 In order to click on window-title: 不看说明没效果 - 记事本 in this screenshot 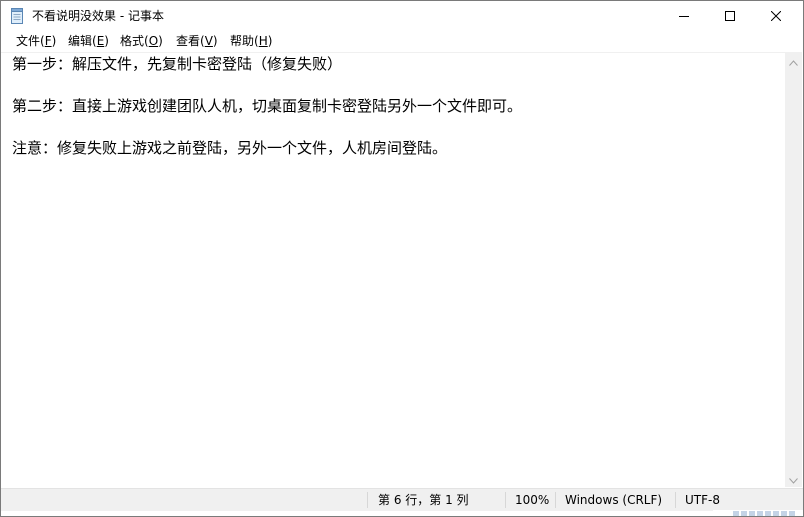, I will do `click(98, 16)`.